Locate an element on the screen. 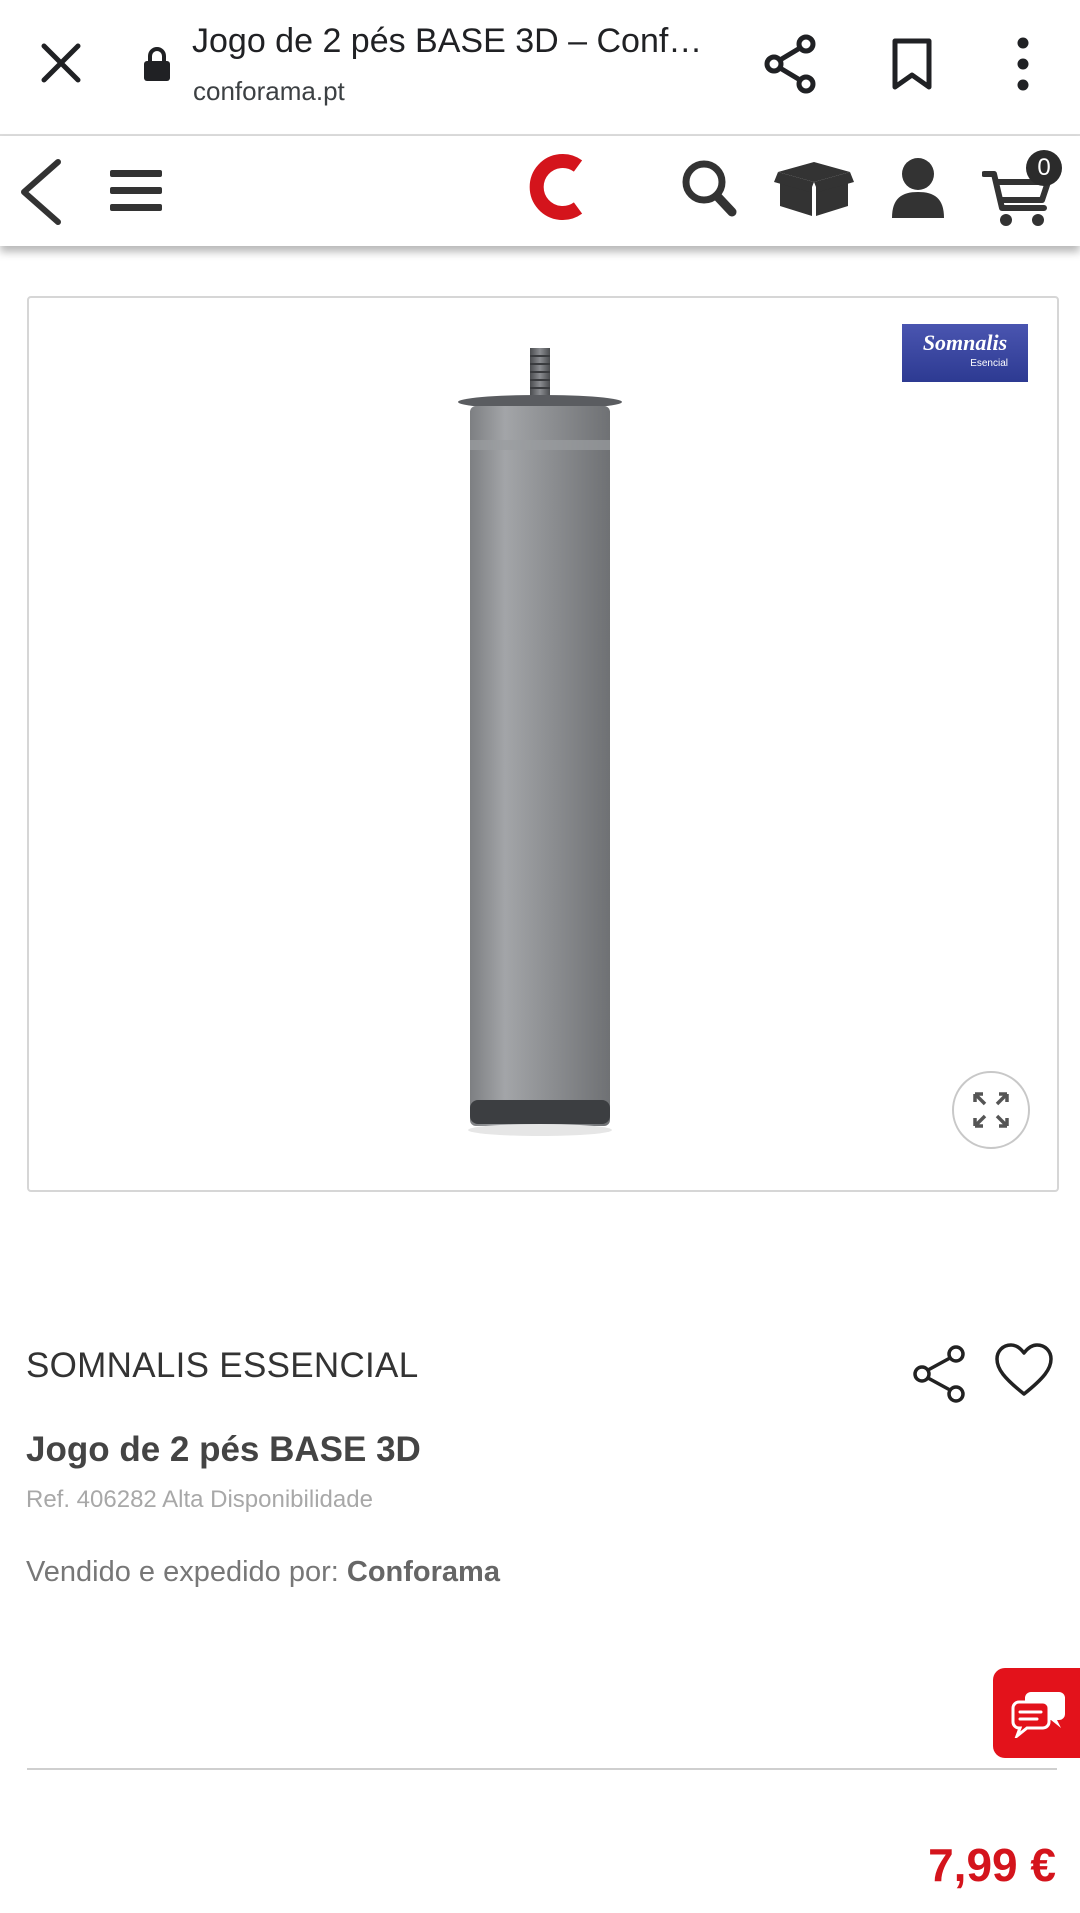 This screenshot has height=1913, width=1080. brand-logo-badge: Somnalis Esencial is located at coordinates (965, 353).